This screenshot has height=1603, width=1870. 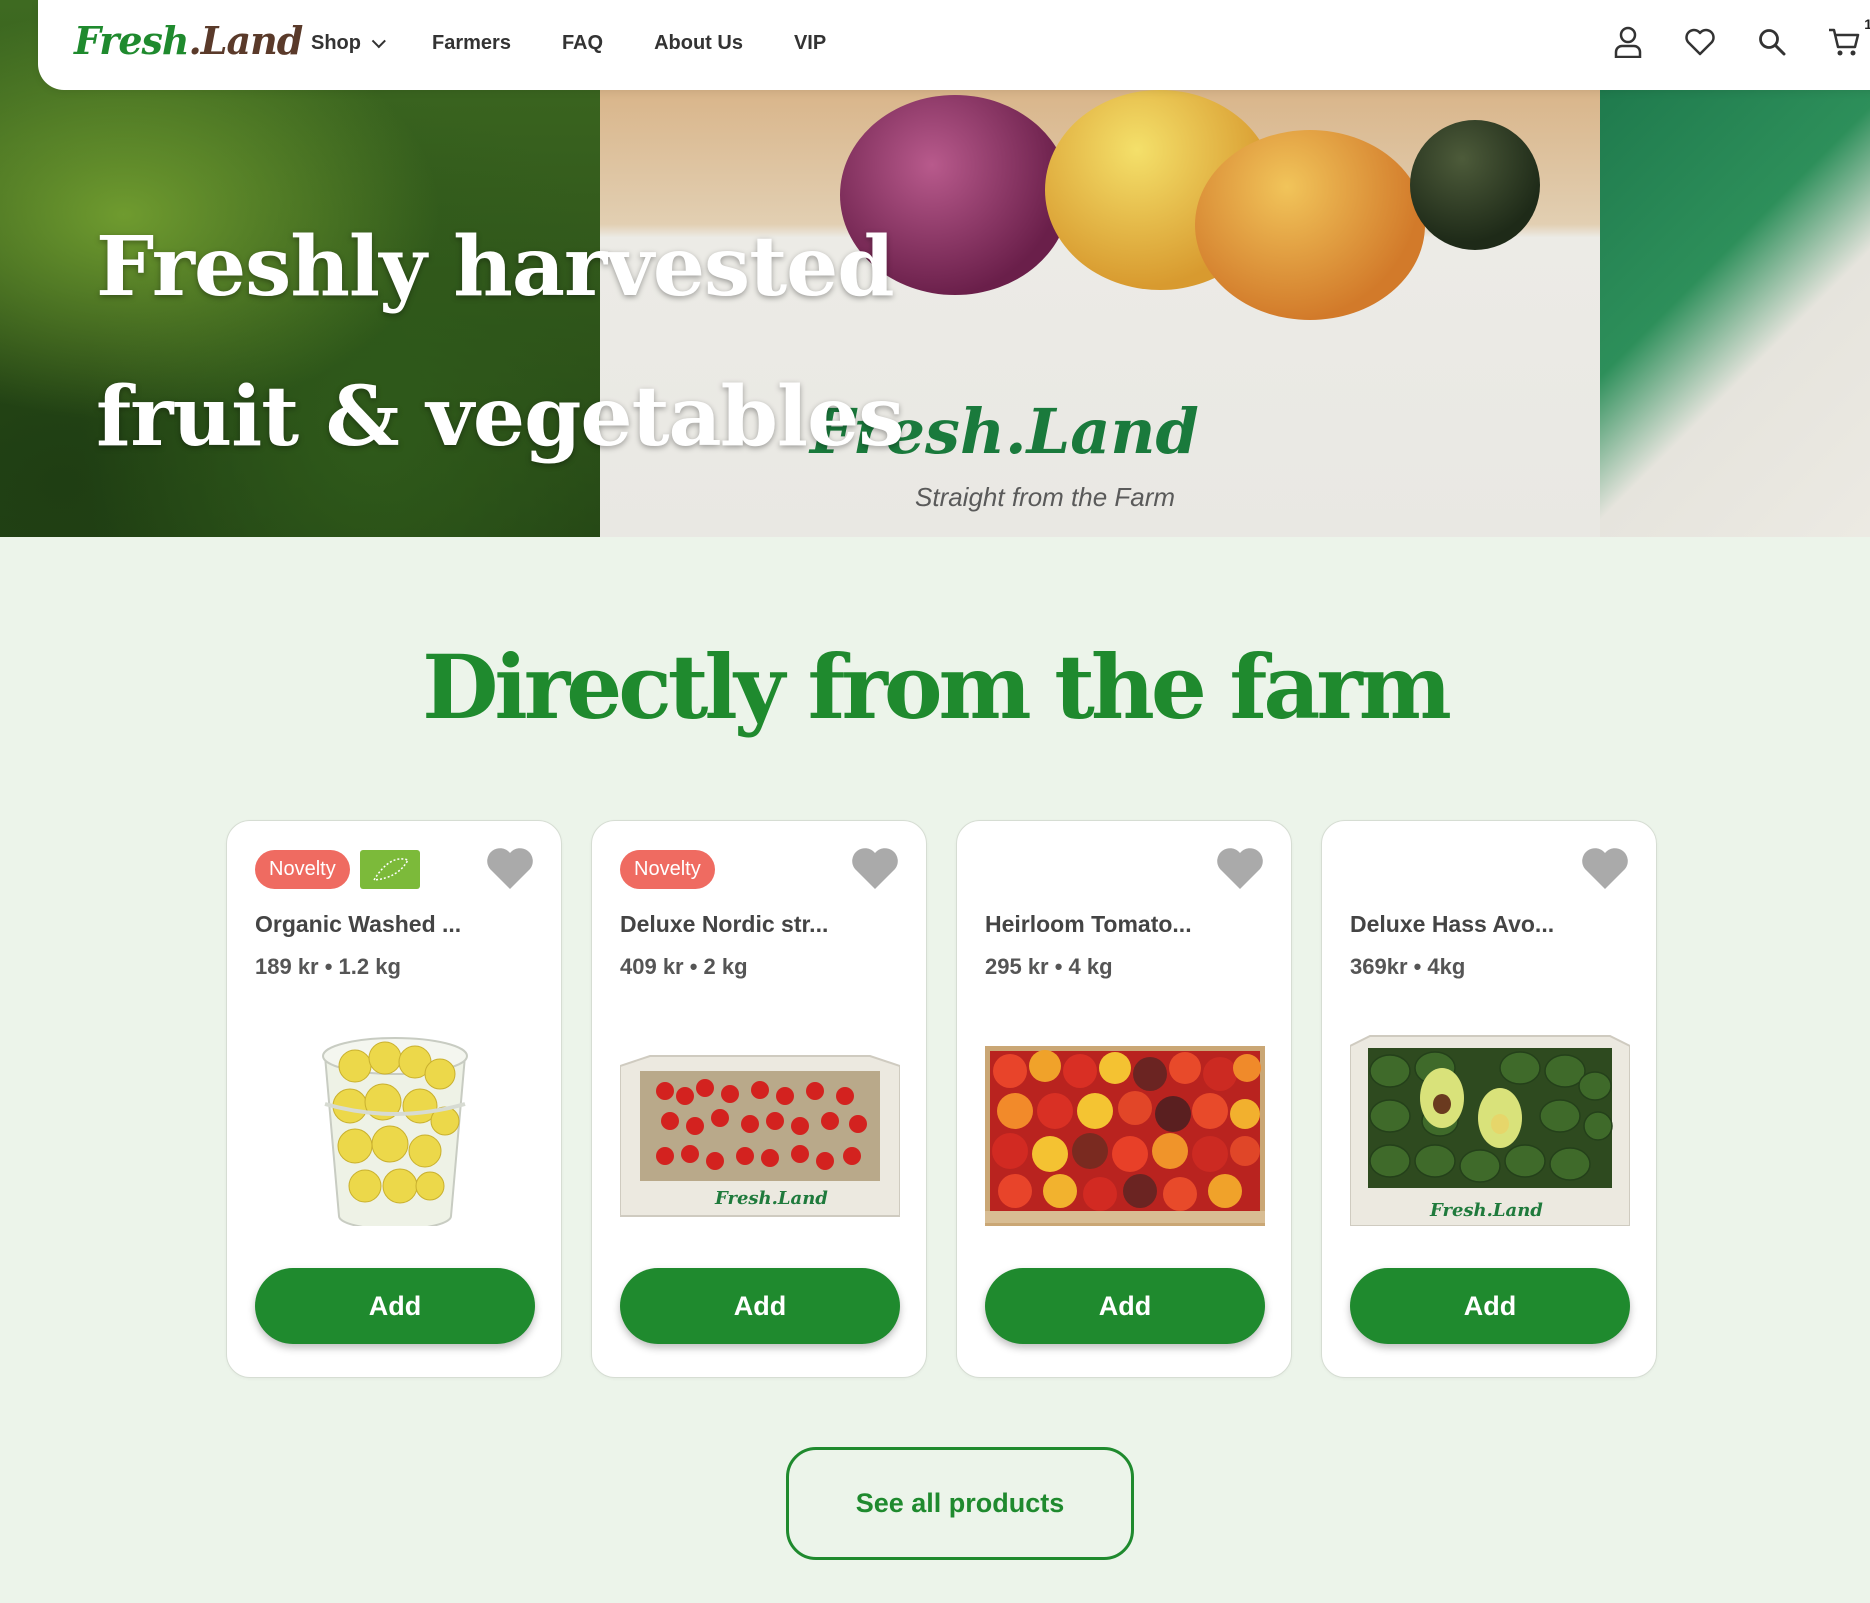 I want to click on product-price-weight: 369kr • 4kg, so click(x=1408, y=966).